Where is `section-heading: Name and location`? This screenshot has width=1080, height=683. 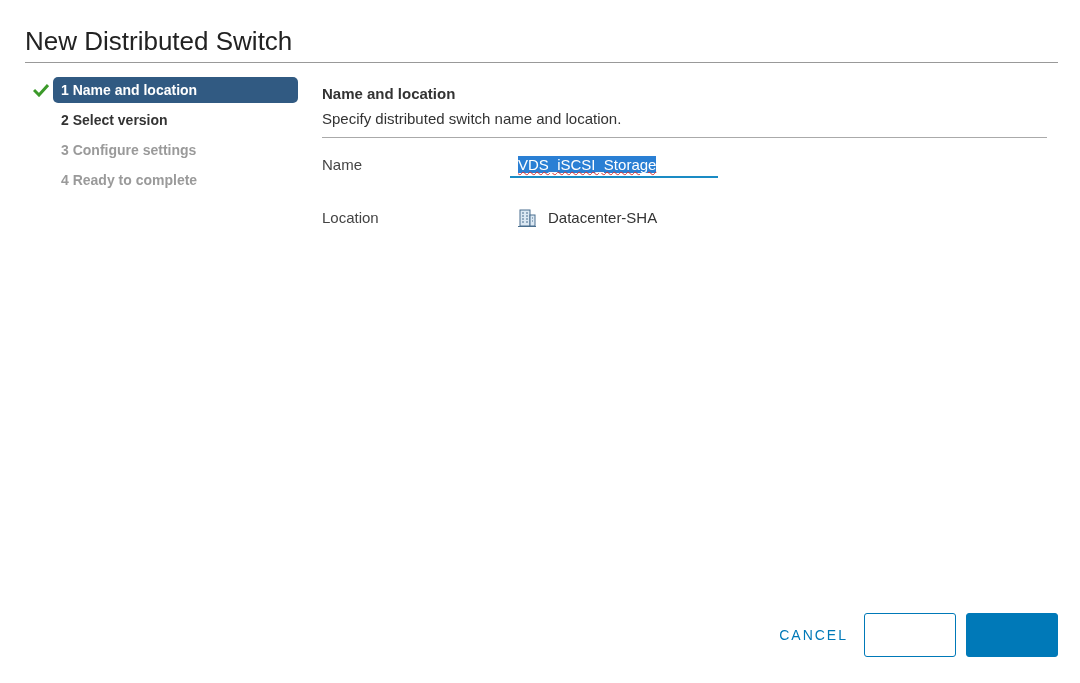
section-heading: Name and location is located at coordinates (389, 93).